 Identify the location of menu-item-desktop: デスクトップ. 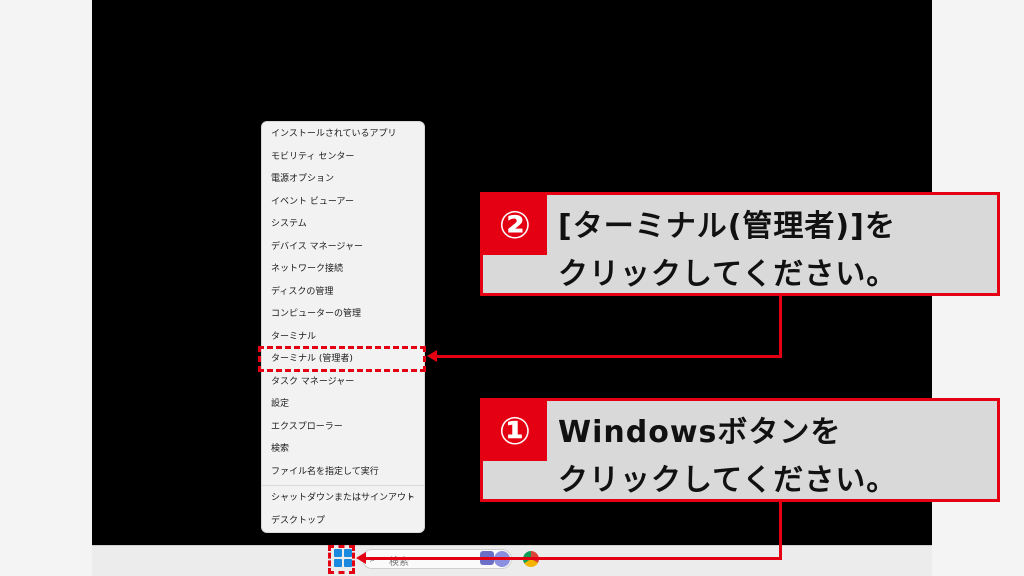
(343, 521).